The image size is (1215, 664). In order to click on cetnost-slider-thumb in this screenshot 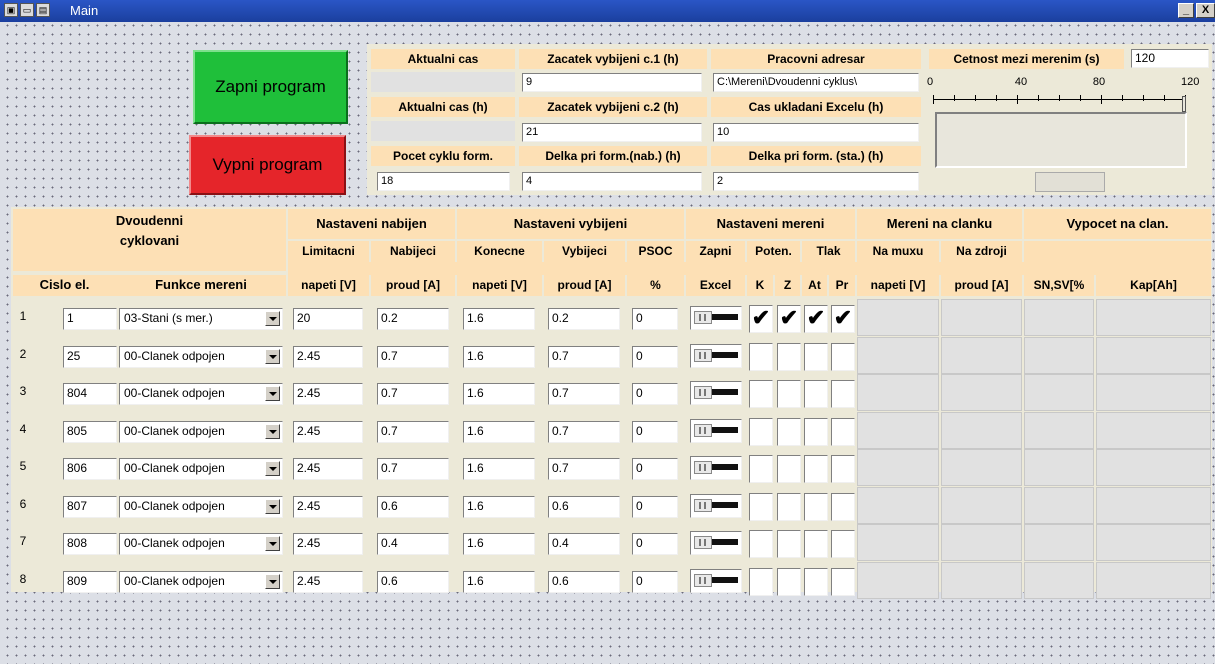, I will do `click(1184, 104)`.